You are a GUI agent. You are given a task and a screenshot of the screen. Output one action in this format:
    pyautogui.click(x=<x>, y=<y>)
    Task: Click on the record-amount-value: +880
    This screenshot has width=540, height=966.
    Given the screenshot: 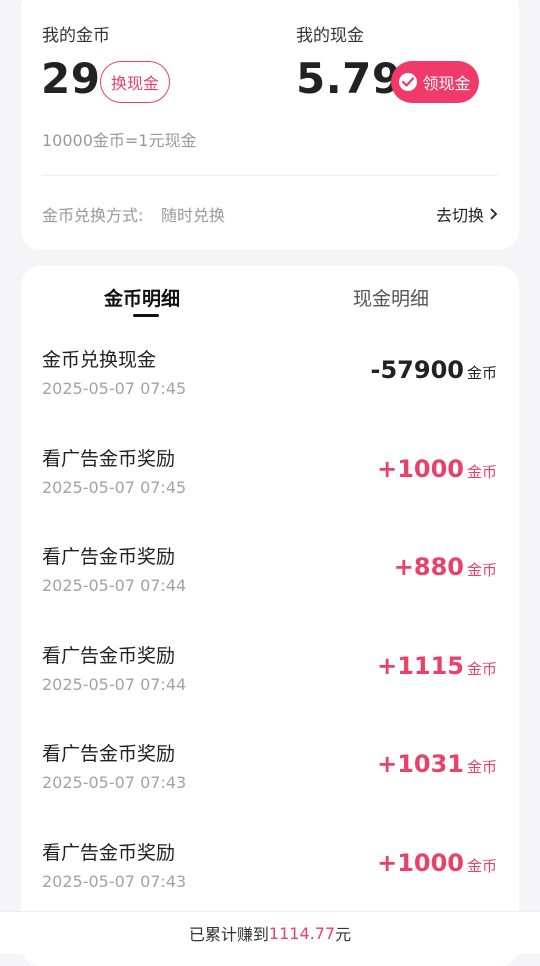 What is the action you would take?
    pyautogui.click(x=428, y=567)
    